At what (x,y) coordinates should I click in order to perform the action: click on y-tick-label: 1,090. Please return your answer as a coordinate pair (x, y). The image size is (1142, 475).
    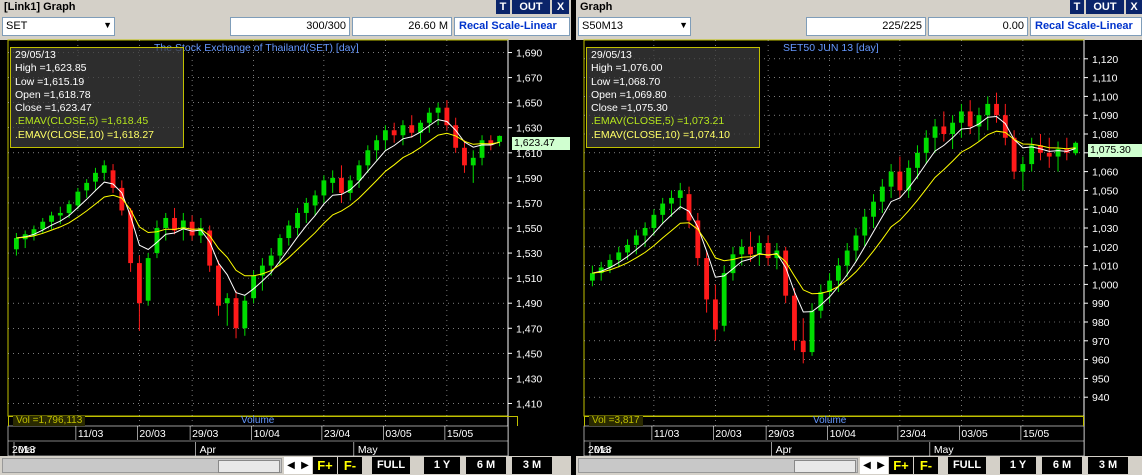
    Looking at the image, I should click on (1105, 116).